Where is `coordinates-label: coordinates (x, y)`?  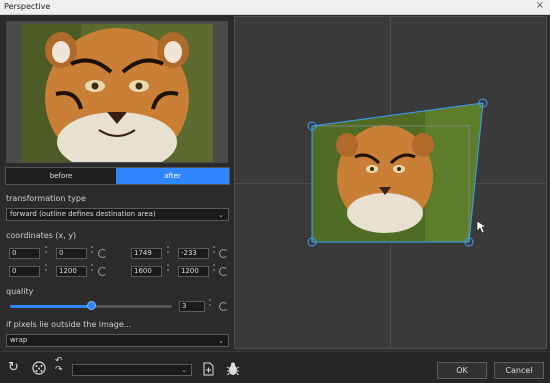
coordinates-label: coordinates (x, y) is located at coordinates (41, 235).